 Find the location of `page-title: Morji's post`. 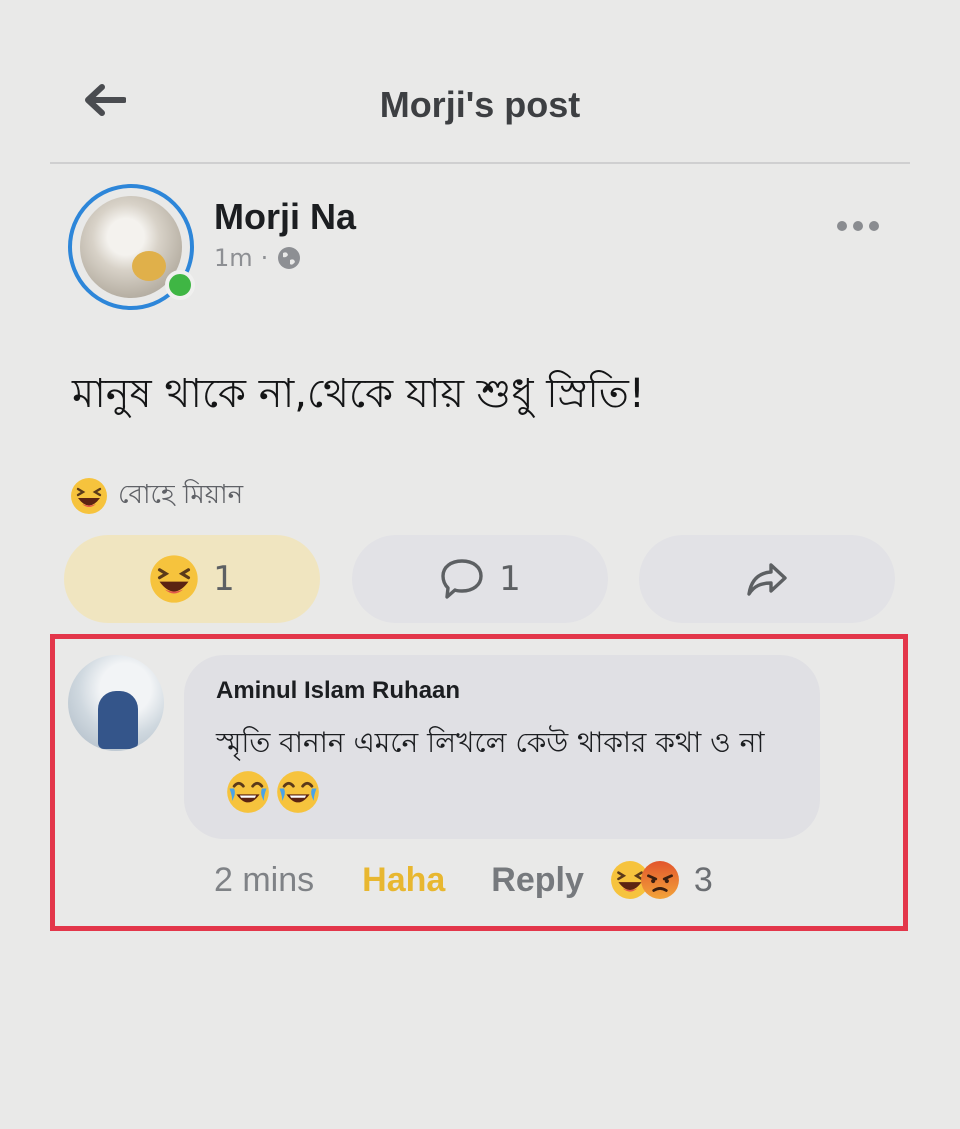

page-title: Morji's post is located at coordinates (480, 104).